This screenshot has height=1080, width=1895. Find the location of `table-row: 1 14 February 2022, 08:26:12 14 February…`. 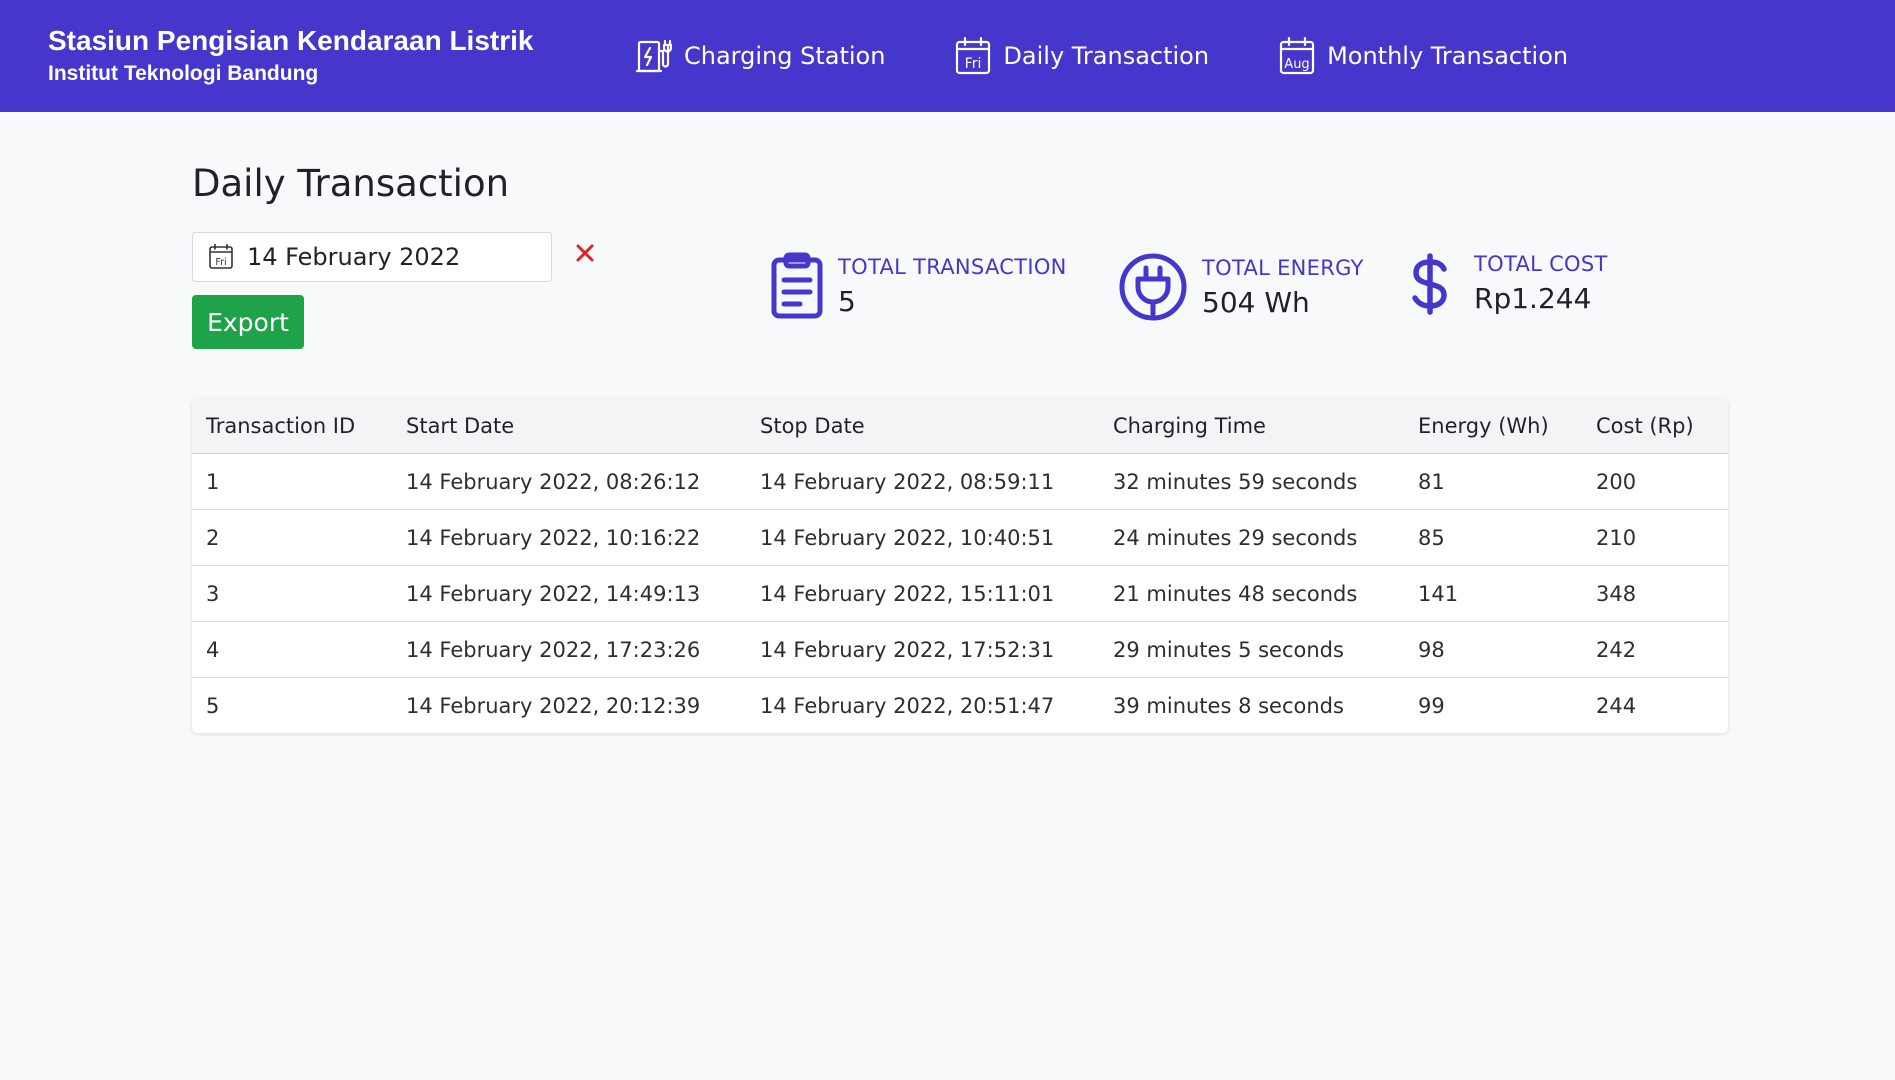

table-row: 1 14 February 2022, 08:26:12 14 February… is located at coordinates (960, 482).